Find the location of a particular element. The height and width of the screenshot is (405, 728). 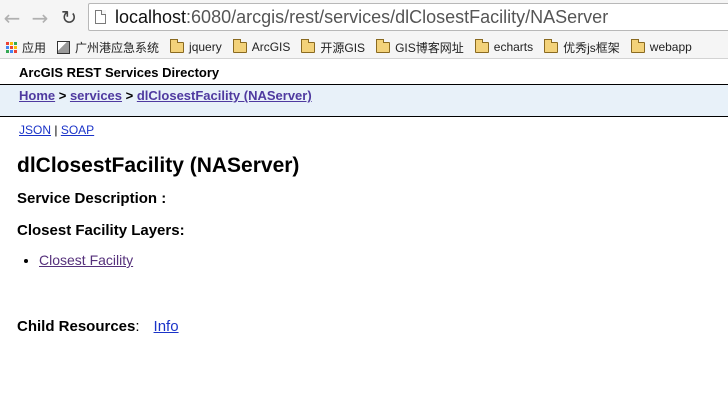

info-link: Info is located at coordinates (166, 326).